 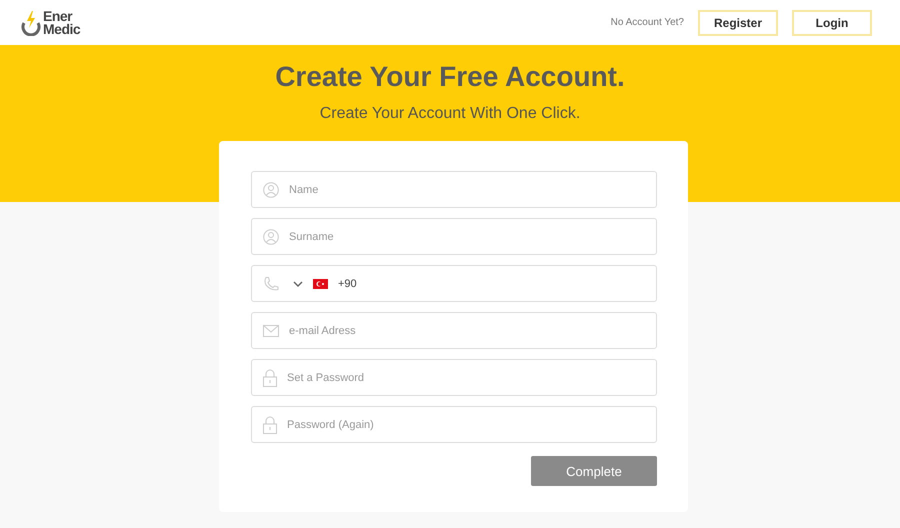 I want to click on page-subtitle: Create Your Account With One Click., so click(x=450, y=114).